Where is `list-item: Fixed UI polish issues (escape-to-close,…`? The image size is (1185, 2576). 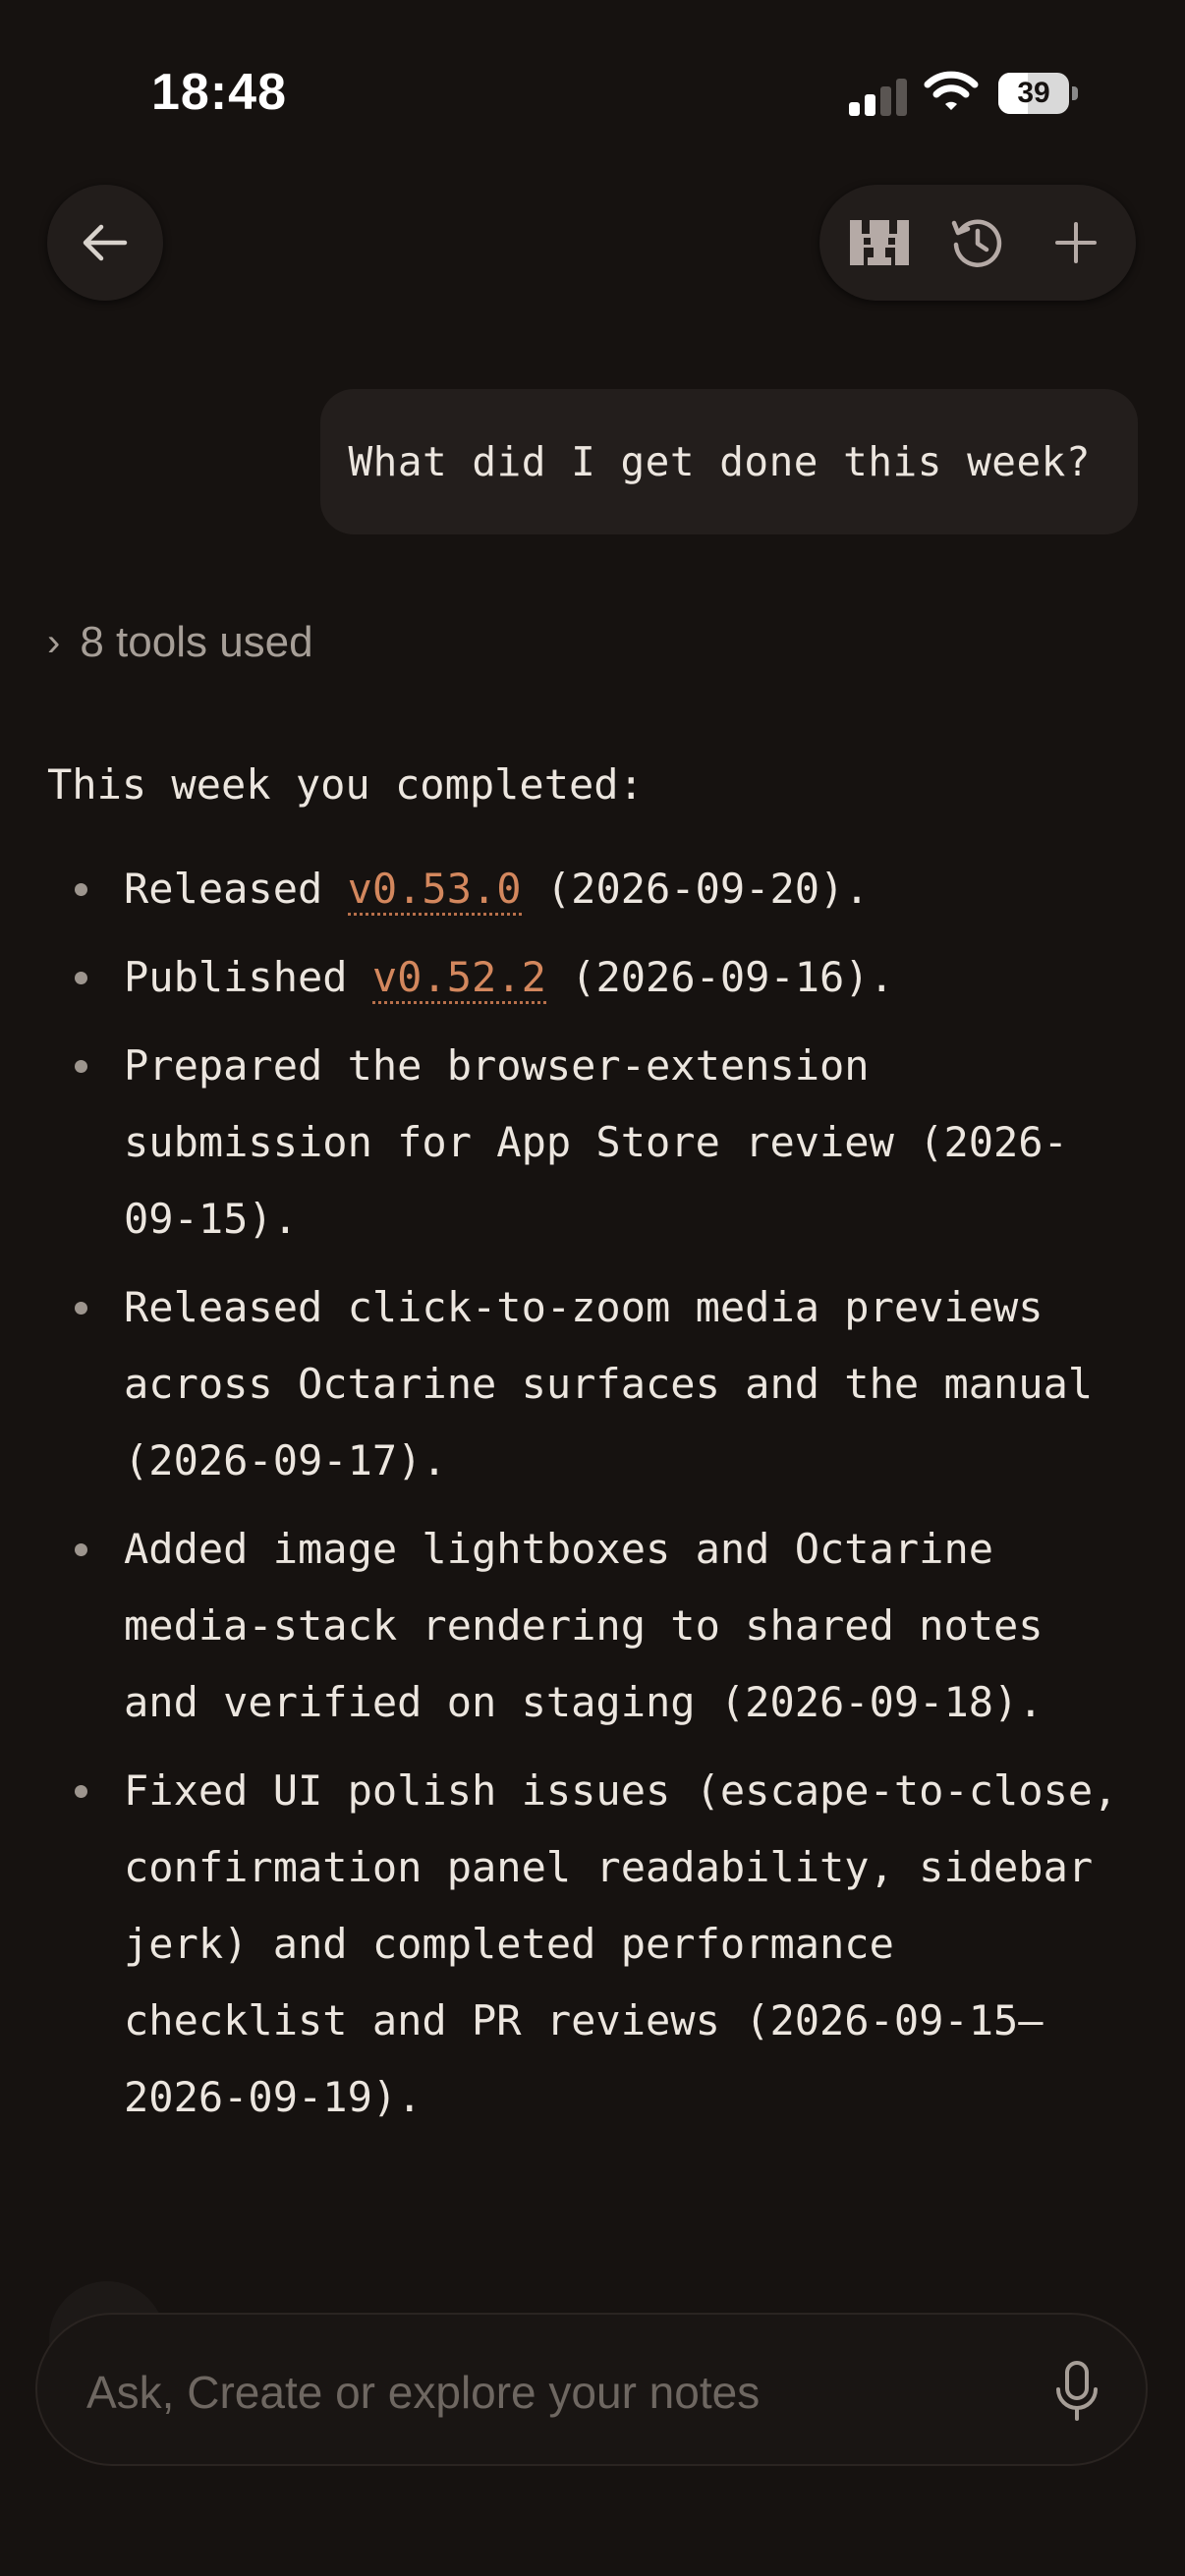 list-item: Fixed UI polish issues (escape-to-close,… is located at coordinates (592, 1944).